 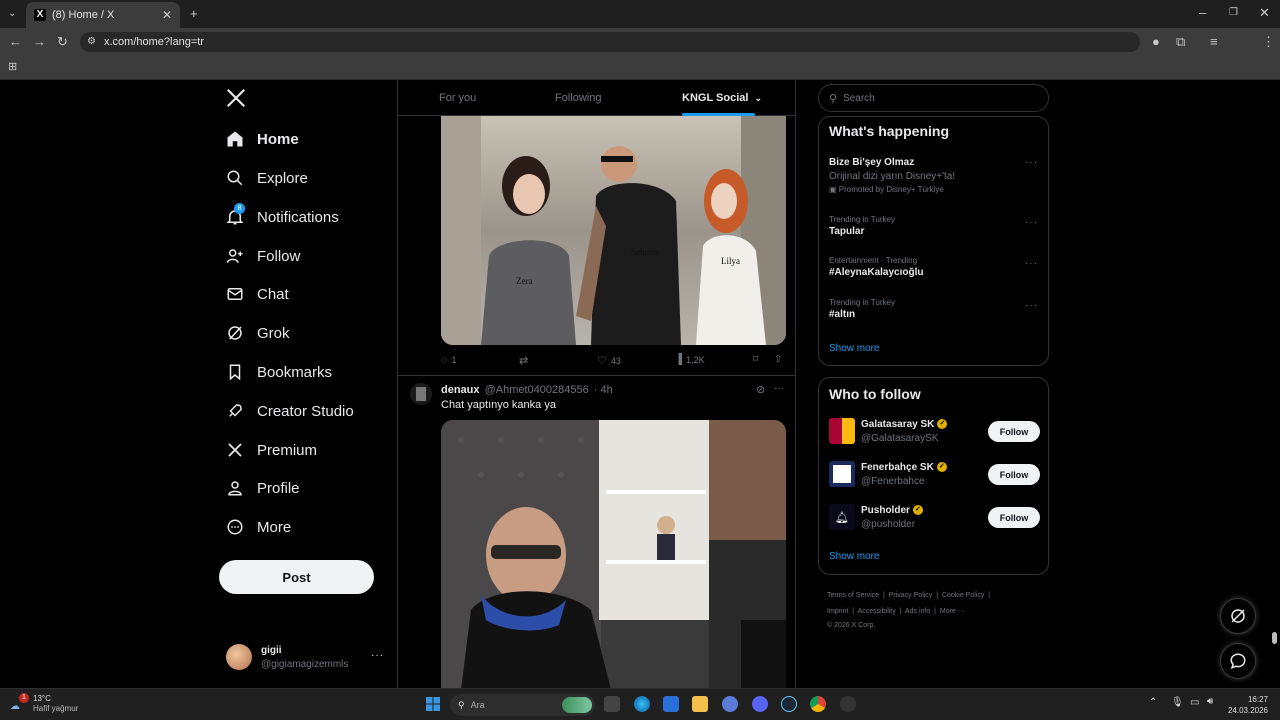 I want to click on browser-tab: X (8) Home / X ✕, so click(x=103, y=15).